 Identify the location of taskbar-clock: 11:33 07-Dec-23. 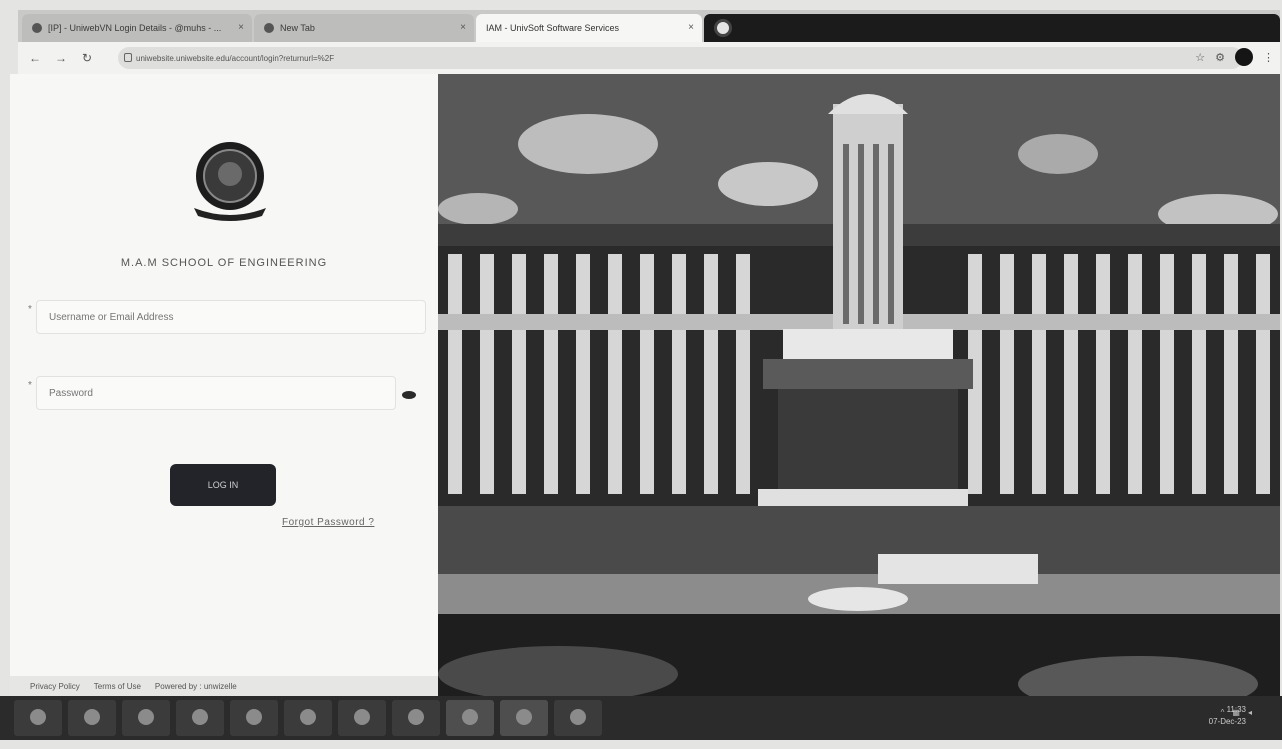
(1227, 716).